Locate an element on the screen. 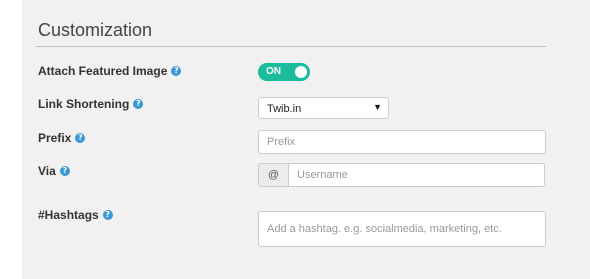  via-username-input is located at coordinates (416, 175).